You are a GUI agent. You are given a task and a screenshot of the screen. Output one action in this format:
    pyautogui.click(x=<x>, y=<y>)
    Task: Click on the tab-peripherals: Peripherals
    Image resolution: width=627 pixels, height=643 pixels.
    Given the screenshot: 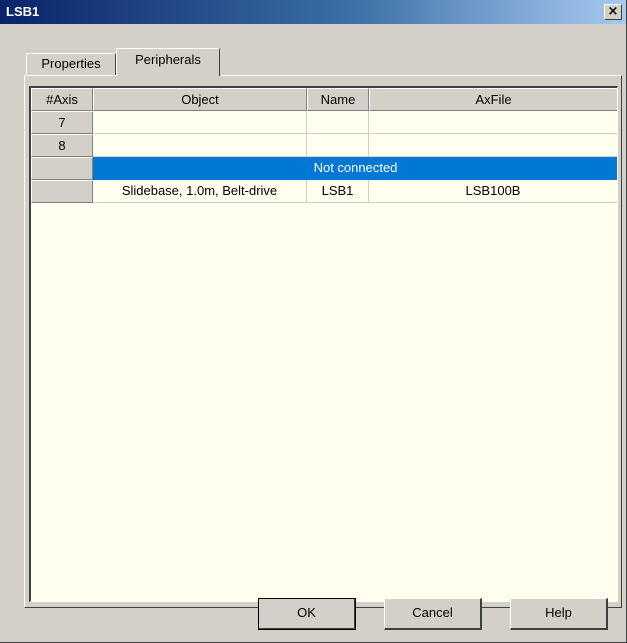 What is the action you would take?
    pyautogui.click(x=168, y=62)
    